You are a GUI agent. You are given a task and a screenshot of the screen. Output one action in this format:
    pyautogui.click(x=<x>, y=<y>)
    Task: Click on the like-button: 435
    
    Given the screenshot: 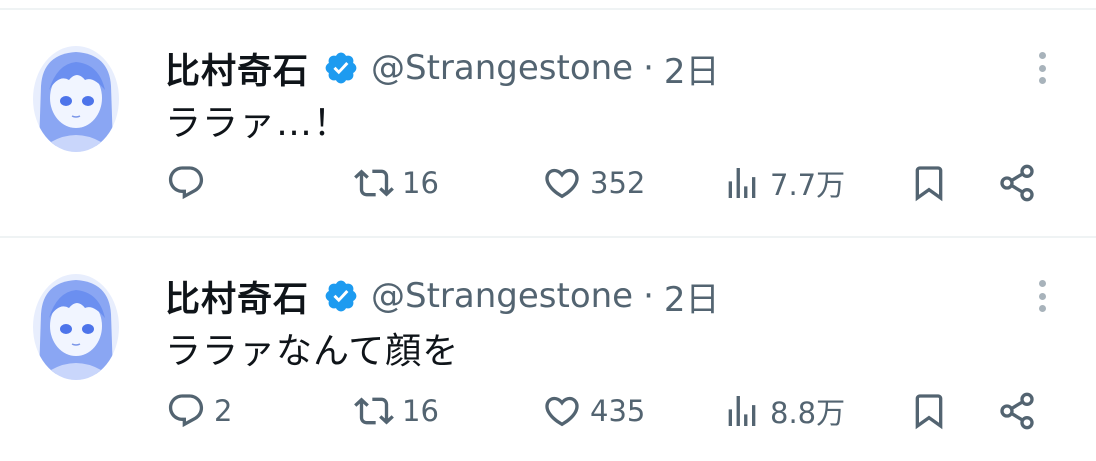 What is the action you would take?
    pyautogui.click(x=593, y=411)
    